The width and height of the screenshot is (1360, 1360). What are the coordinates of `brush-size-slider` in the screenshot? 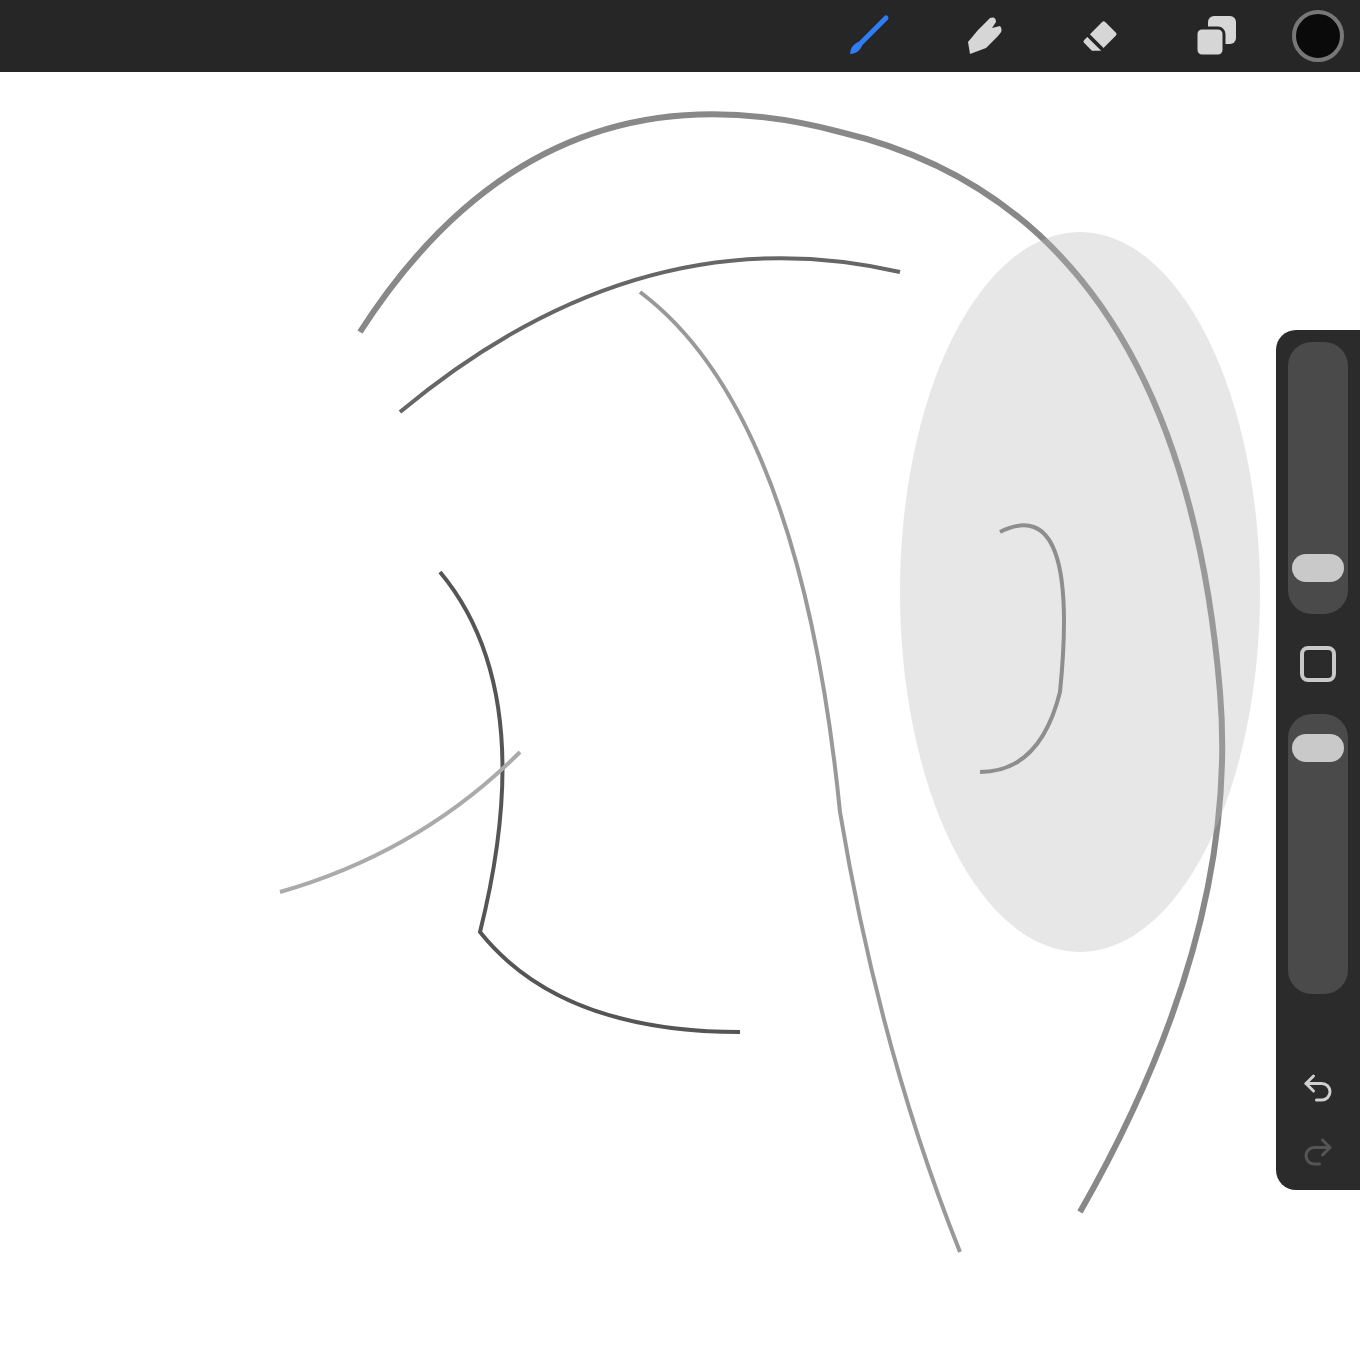 It's located at (1318, 478).